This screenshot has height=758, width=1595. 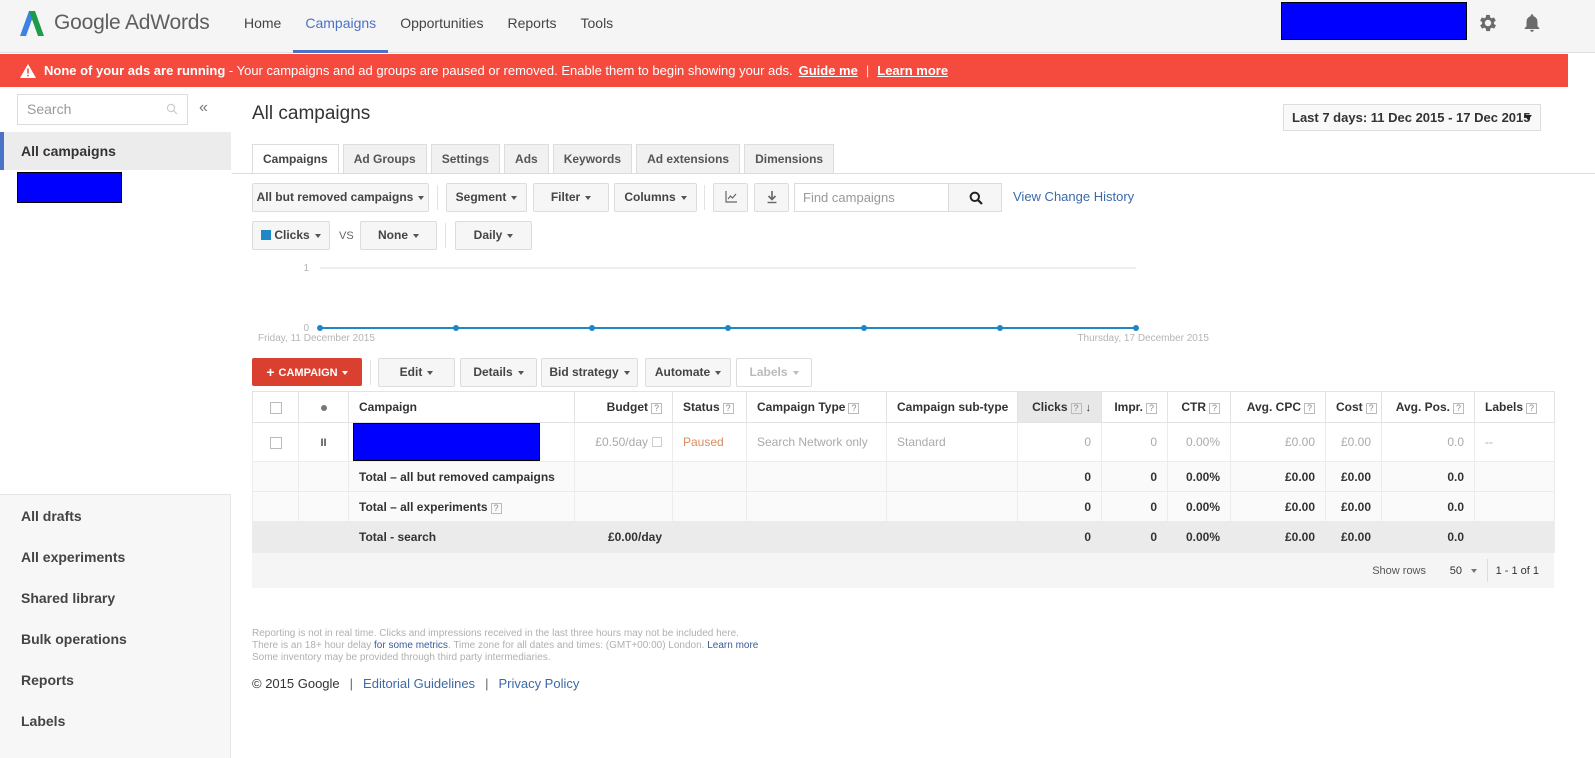 I want to click on metric2-dropdown: None, so click(x=398, y=235).